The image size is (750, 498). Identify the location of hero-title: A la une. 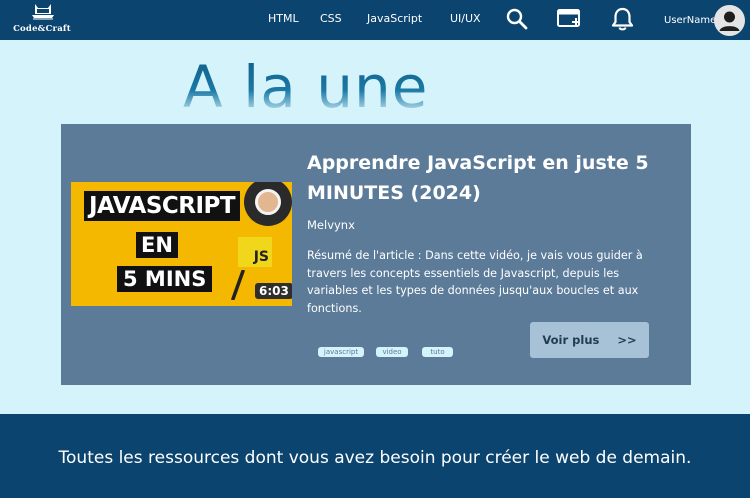
(306, 87).